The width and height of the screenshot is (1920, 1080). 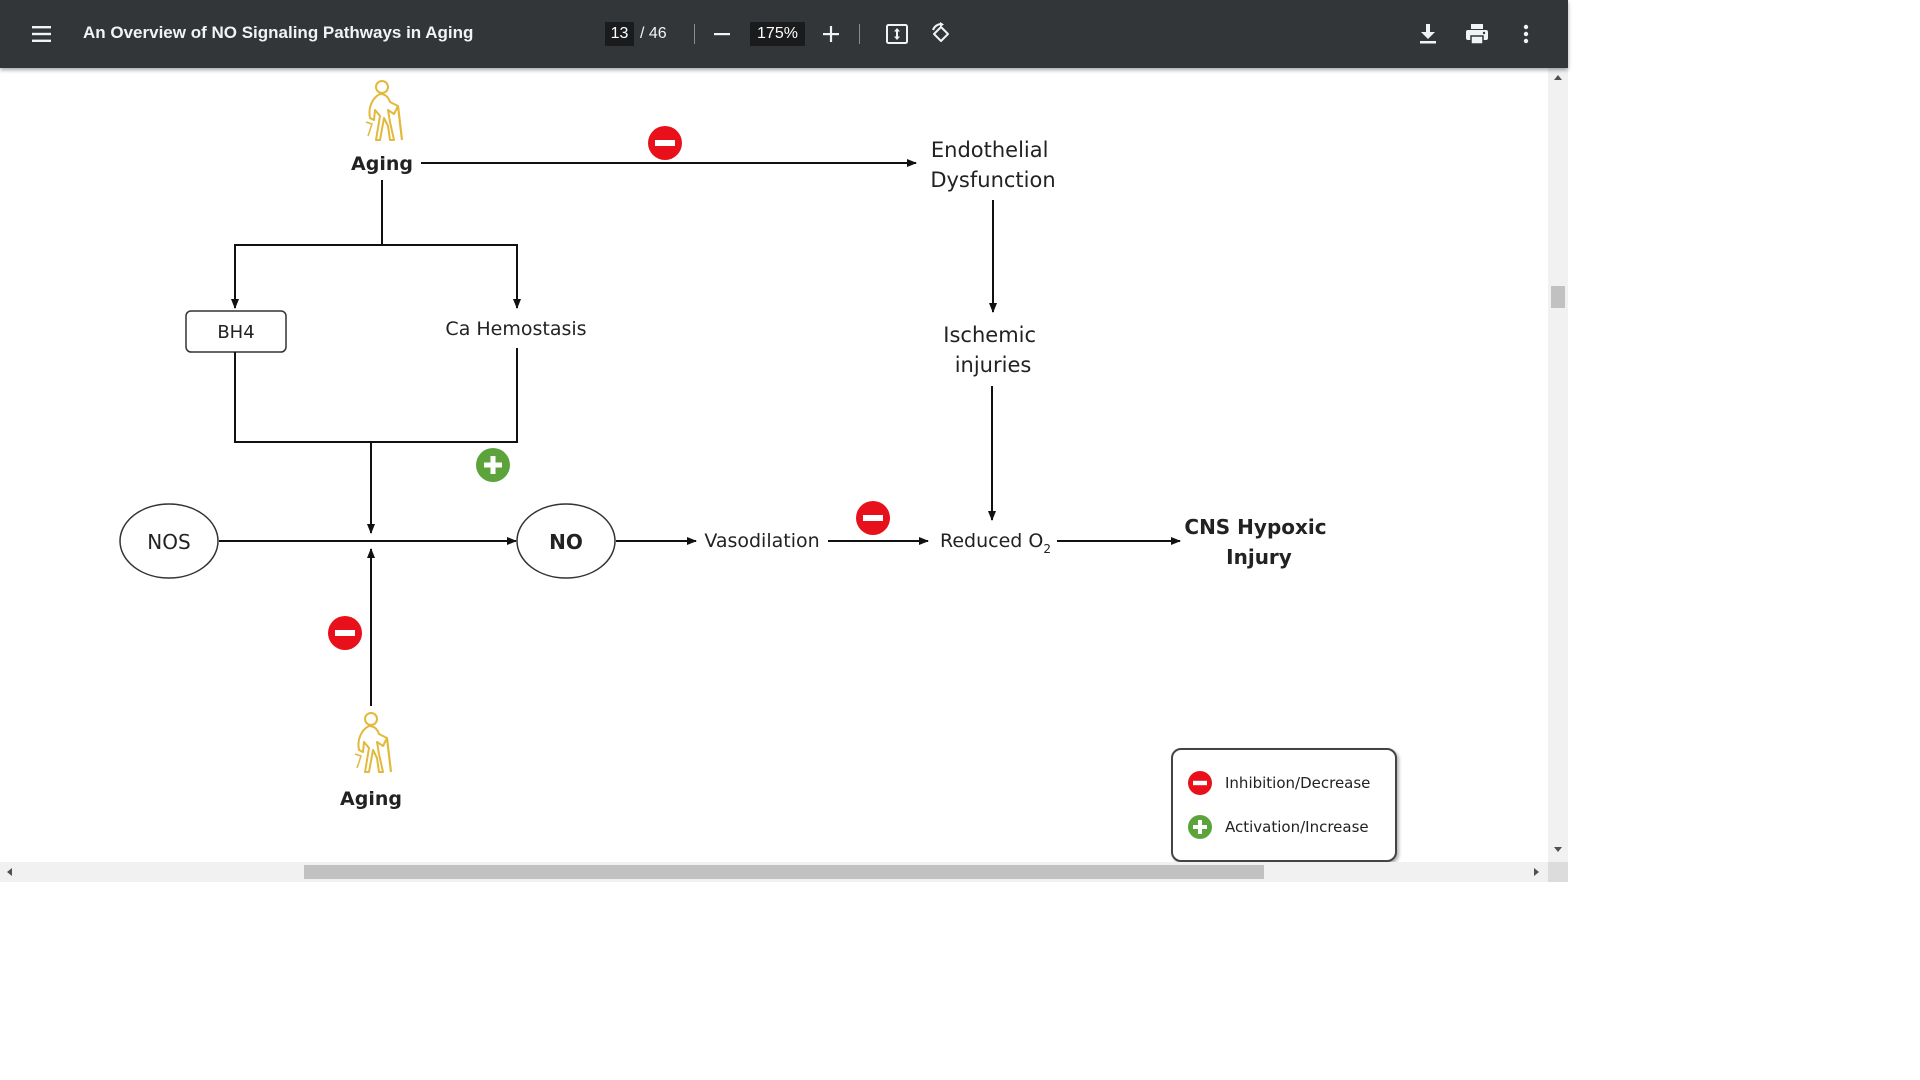 I want to click on vertical-scrollbar, so click(x=1558, y=465).